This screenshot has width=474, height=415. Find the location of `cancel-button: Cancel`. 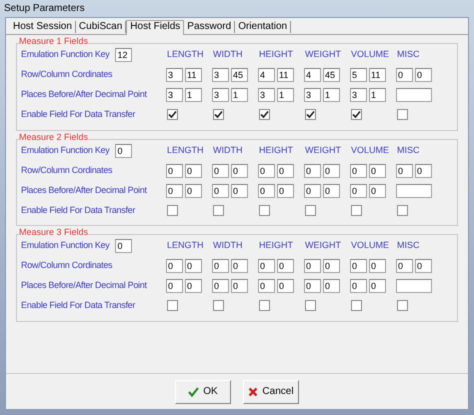

cancel-button: Cancel is located at coordinates (271, 392).